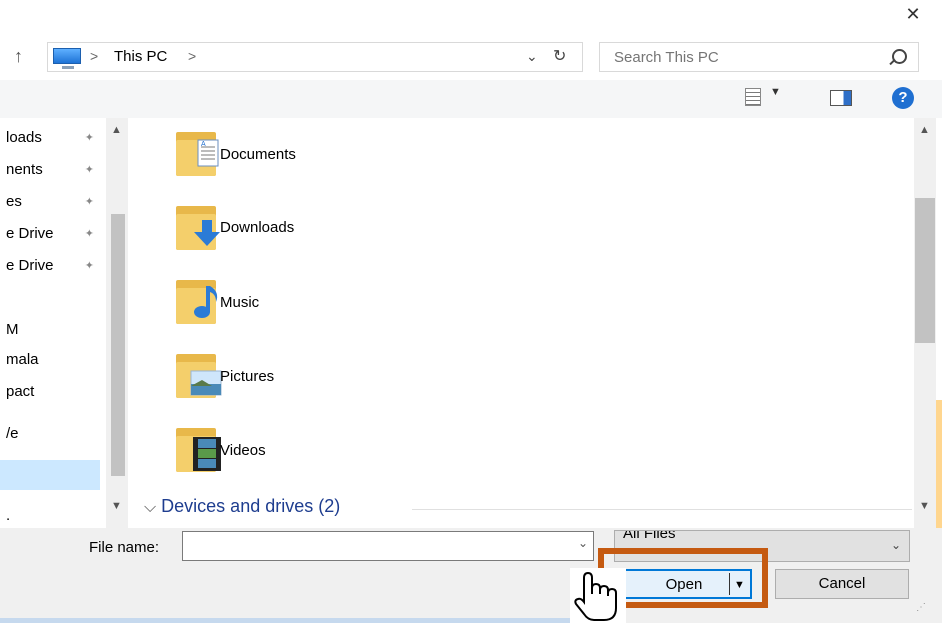 Image resolution: width=942 pixels, height=623 pixels. I want to click on folder-label: Music, so click(239, 302).